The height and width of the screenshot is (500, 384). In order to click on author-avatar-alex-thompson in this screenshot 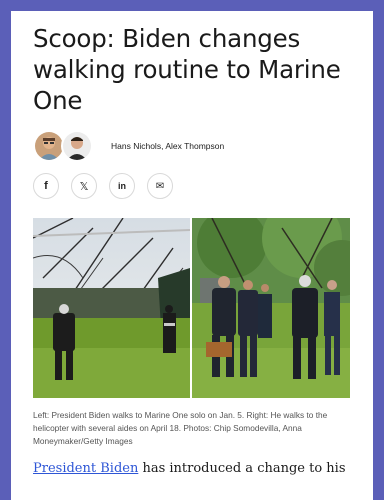, I will do `click(77, 146)`.